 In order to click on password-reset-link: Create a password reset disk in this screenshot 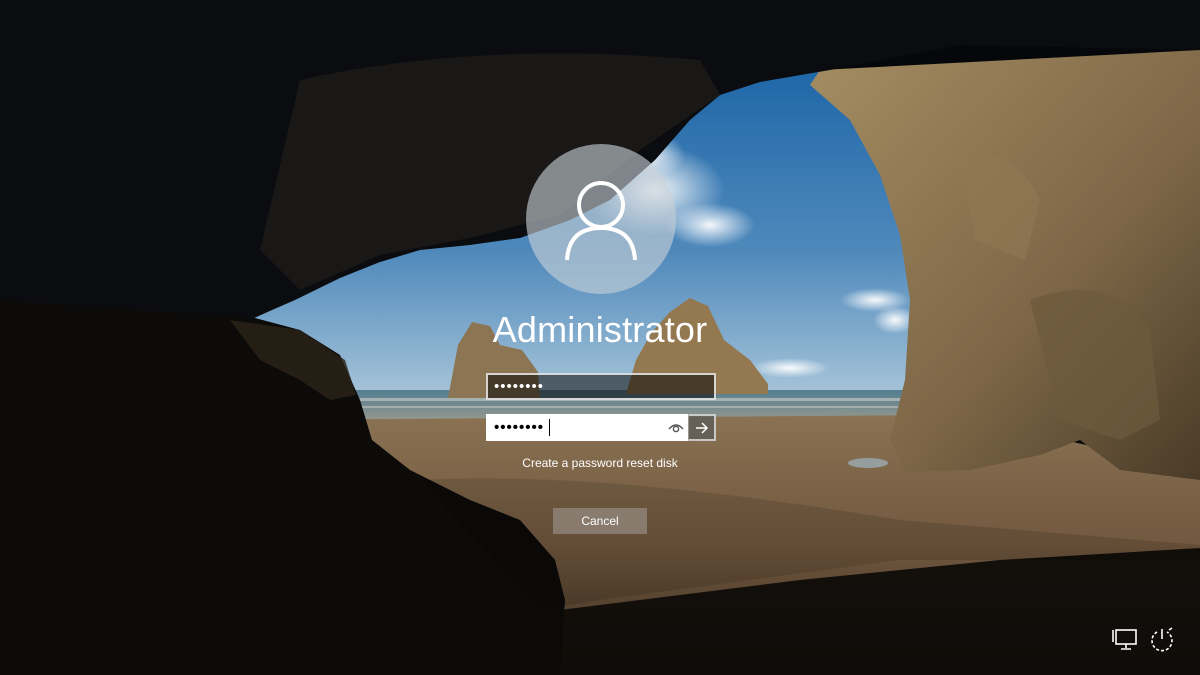, I will do `click(600, 463)`.